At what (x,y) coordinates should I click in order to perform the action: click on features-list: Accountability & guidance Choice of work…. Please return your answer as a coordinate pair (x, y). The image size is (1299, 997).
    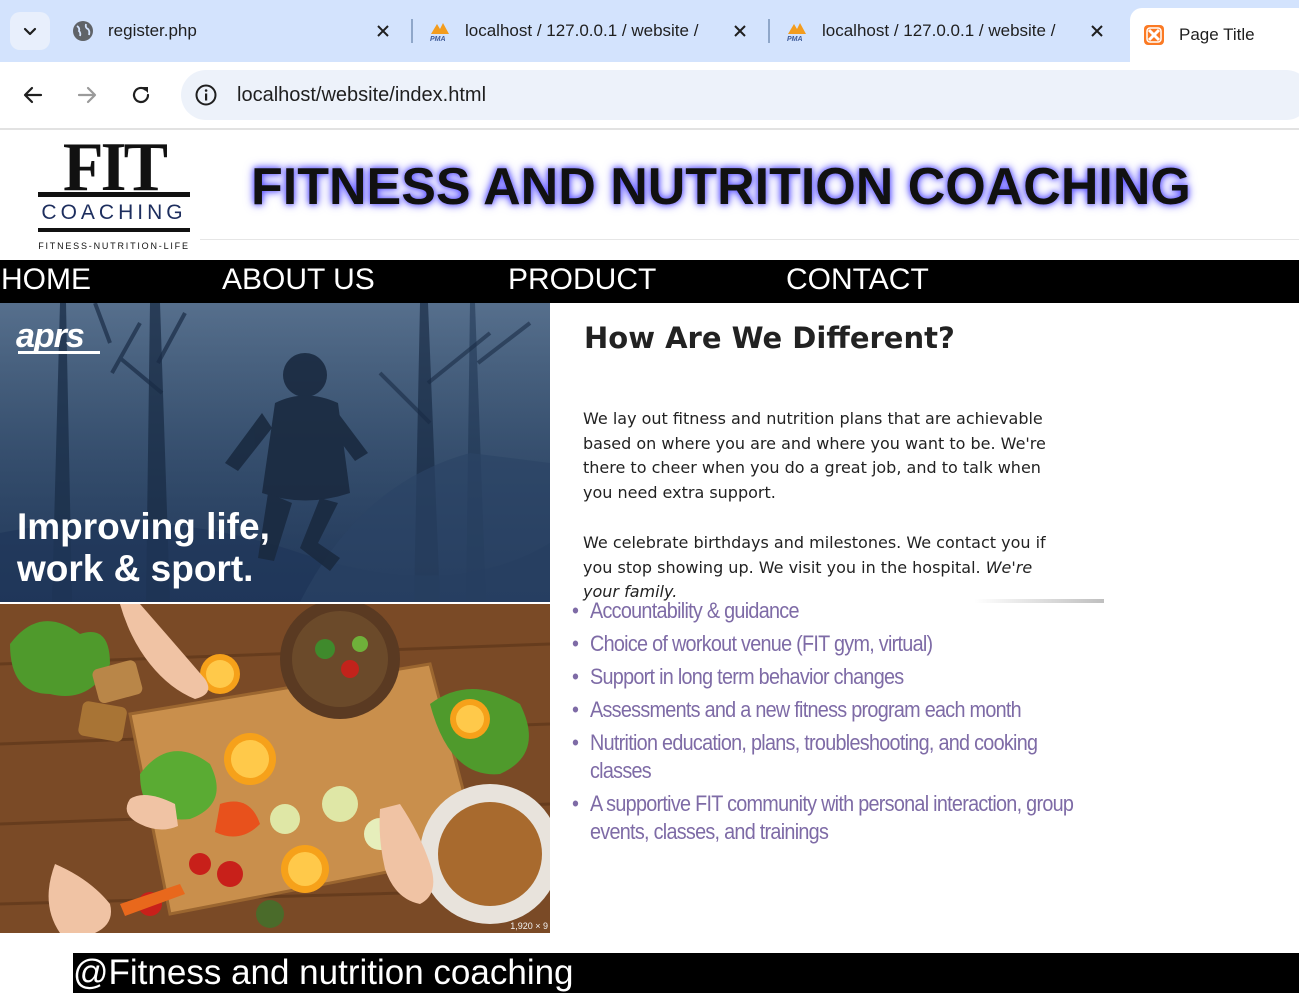
    Looking at the image, I should click on (823, 724).